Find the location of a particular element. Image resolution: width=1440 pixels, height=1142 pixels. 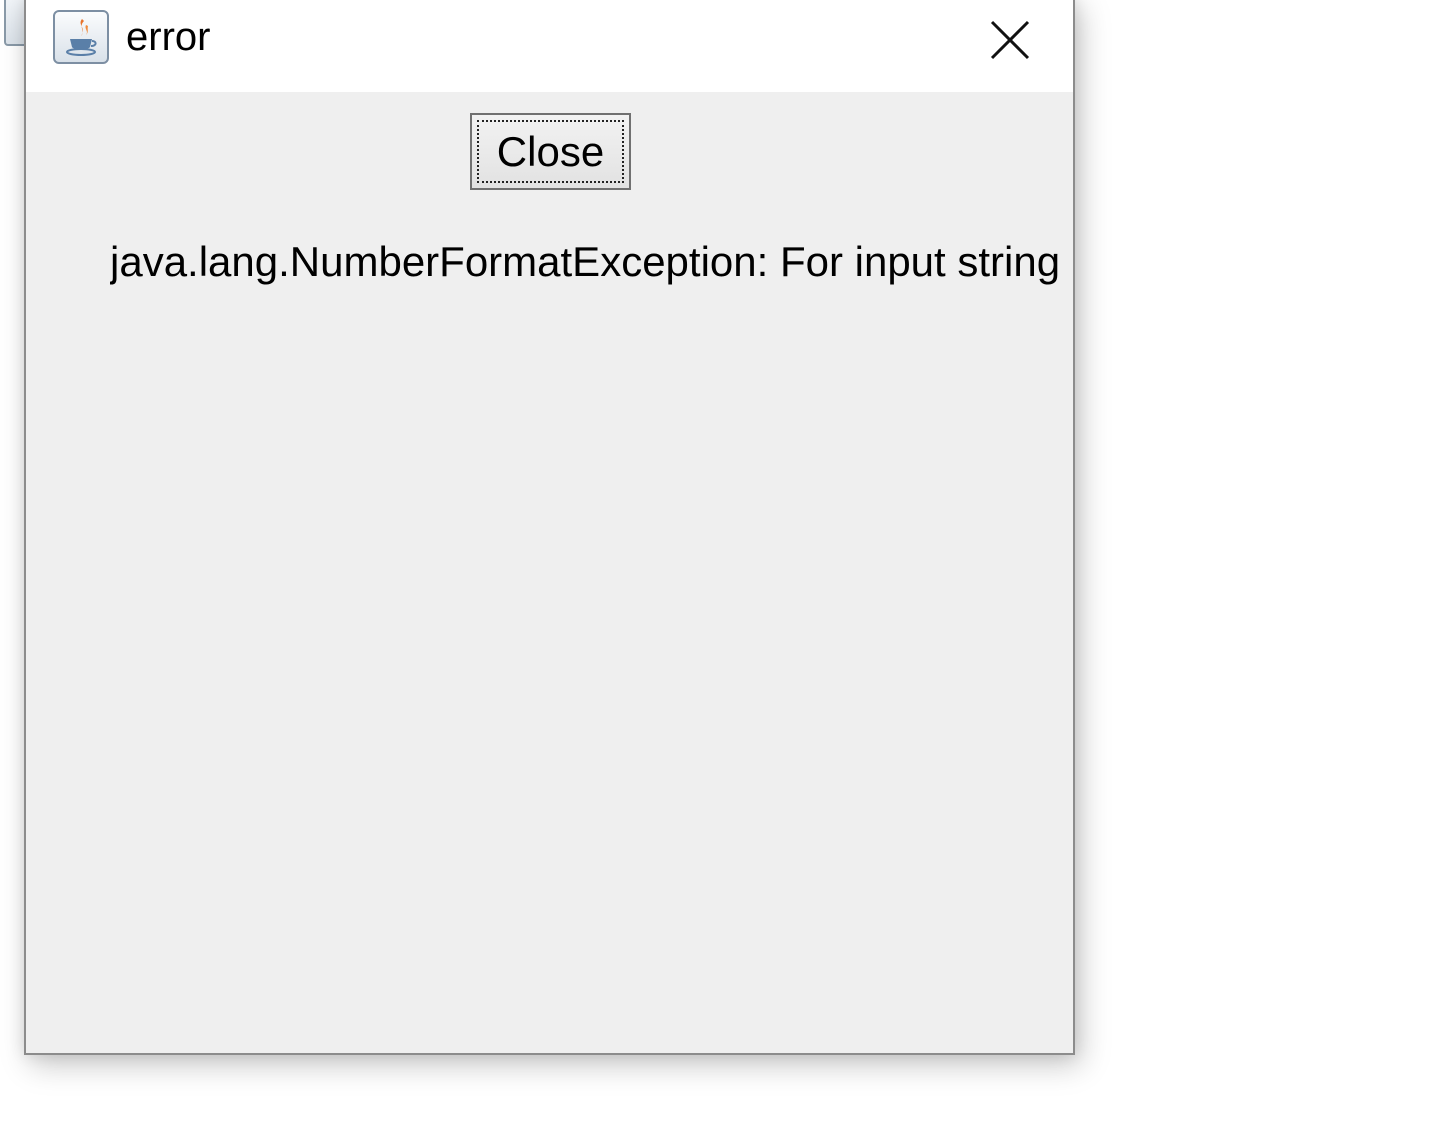

window-close-button is located at coordinates (1010, 40).